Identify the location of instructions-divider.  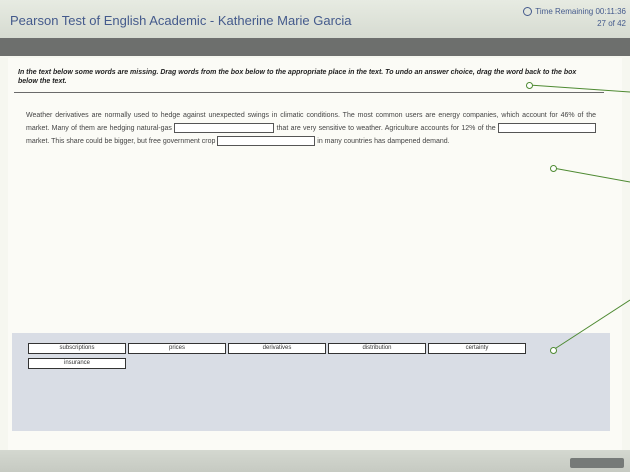
(309, 92).